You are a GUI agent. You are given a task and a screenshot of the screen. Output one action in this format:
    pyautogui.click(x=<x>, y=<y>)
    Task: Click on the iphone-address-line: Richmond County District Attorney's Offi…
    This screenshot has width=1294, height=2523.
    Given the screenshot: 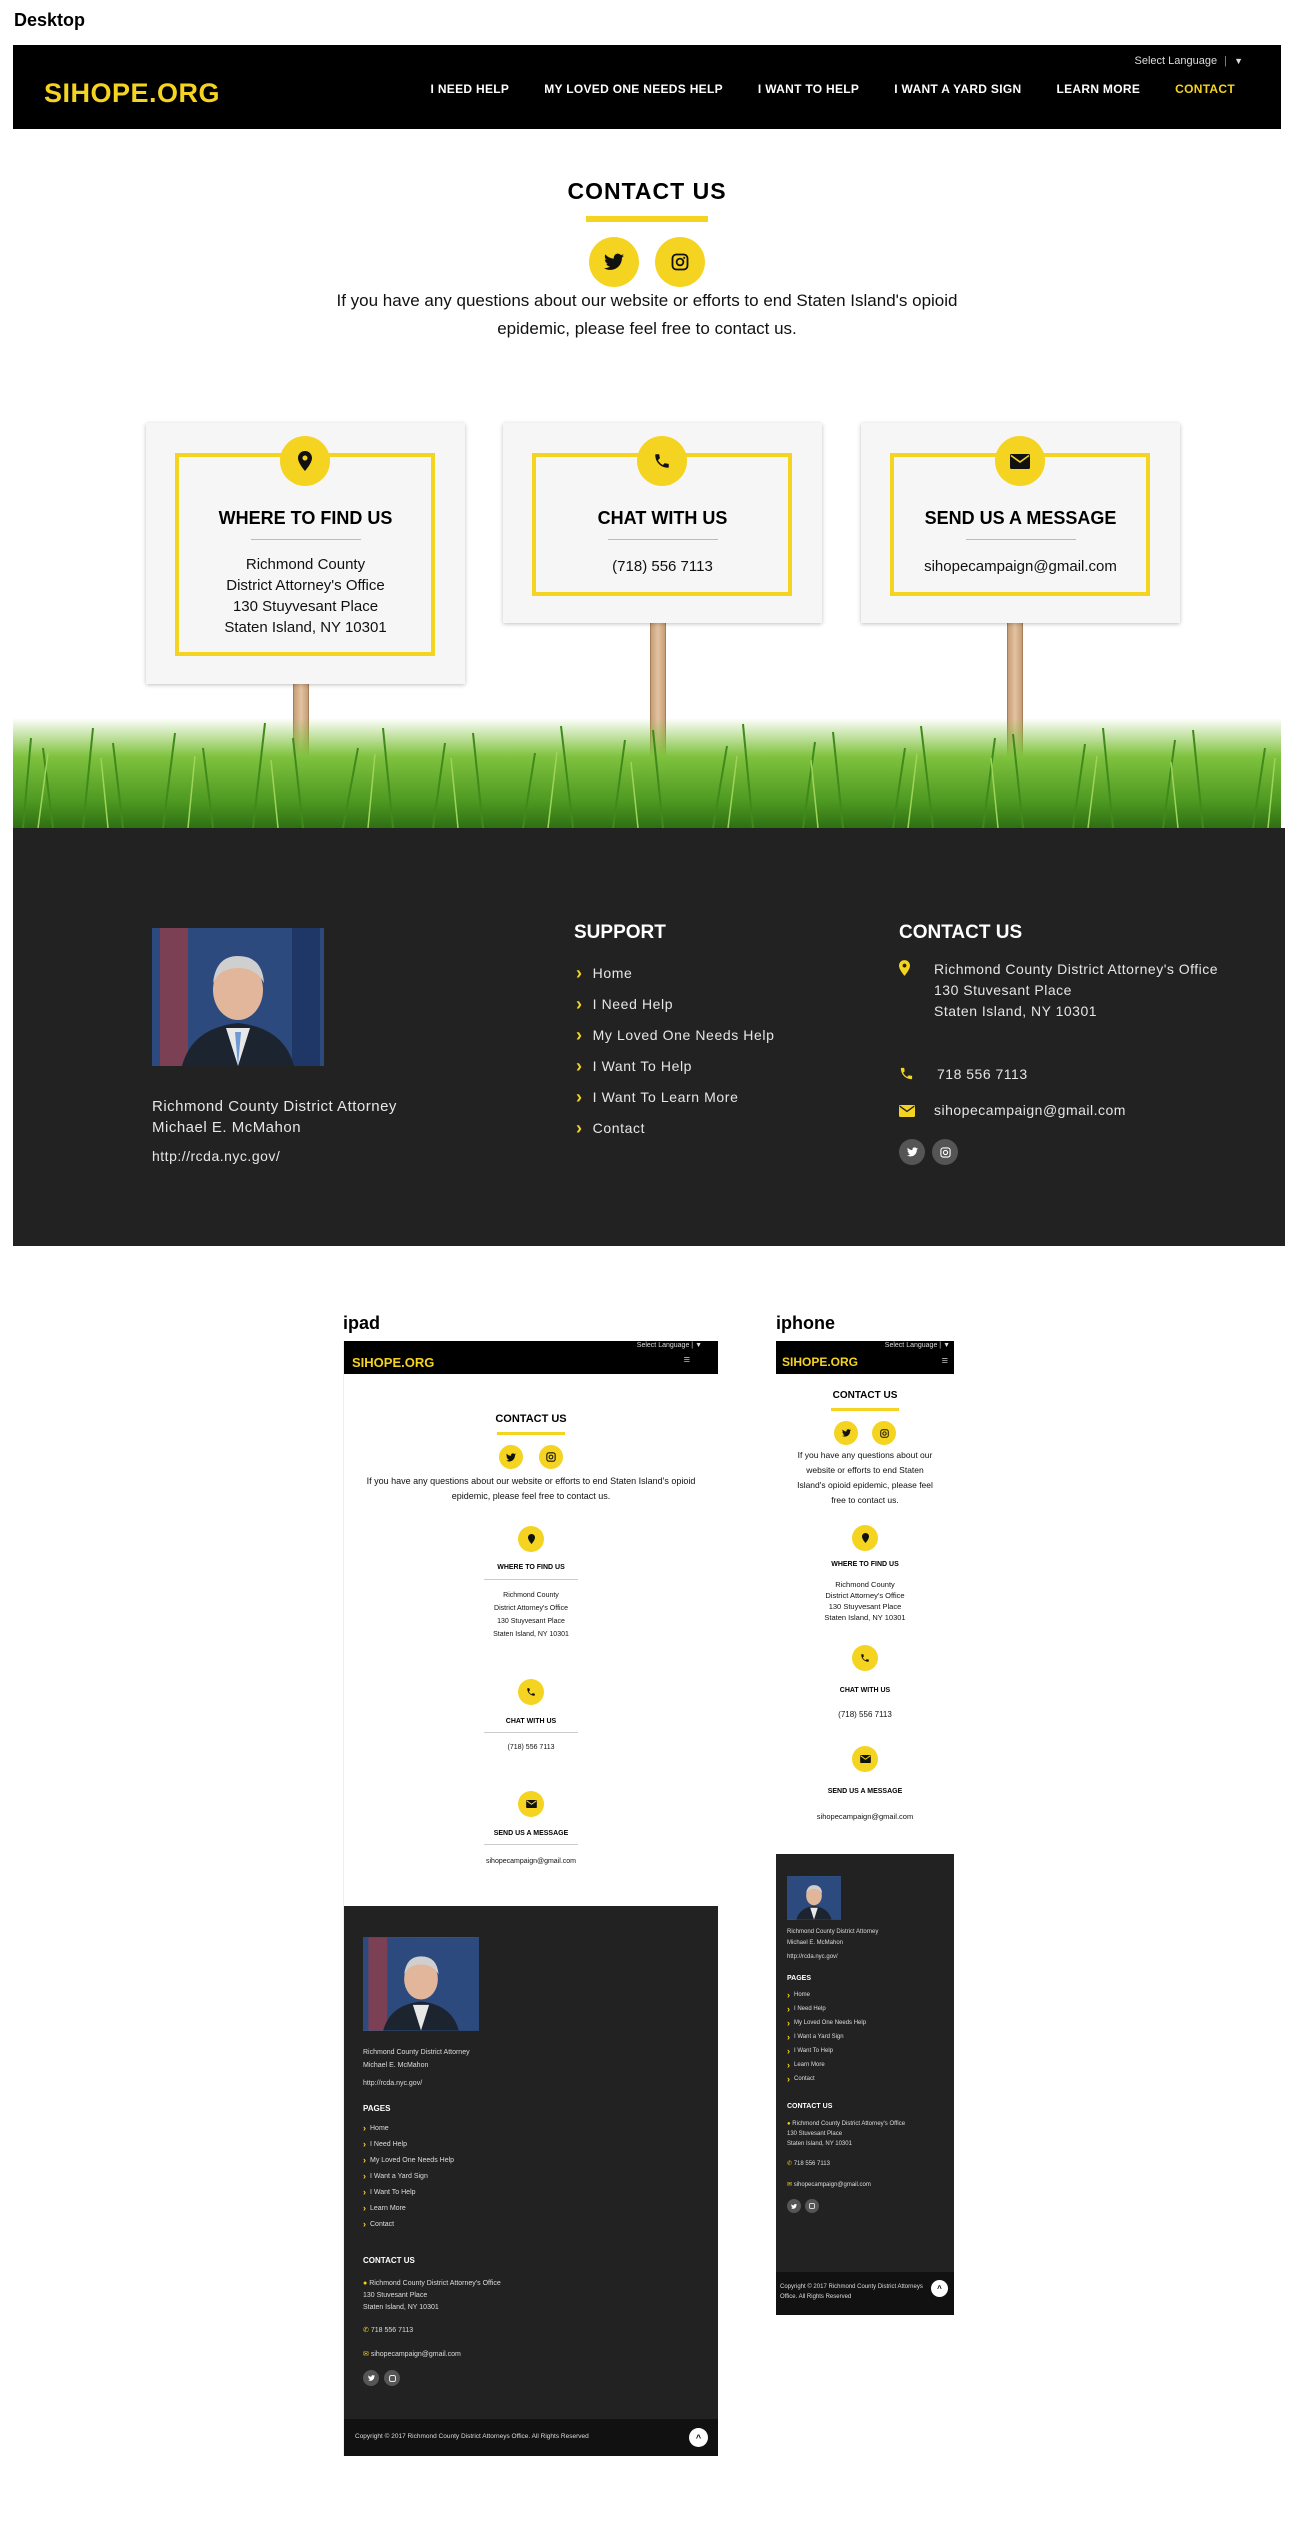 What is the action you would take?
    pyautogui.click(x=849, y=2124)
    